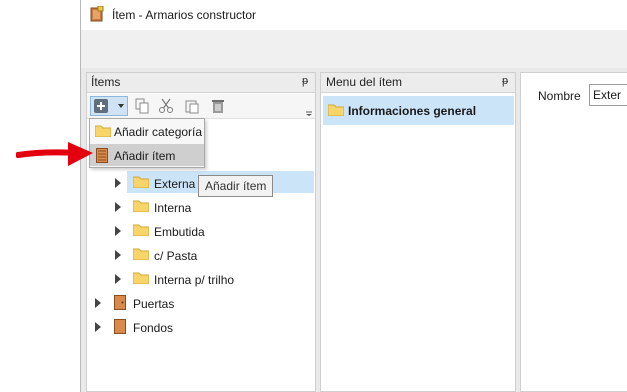 This screenshot has height=392, width=627. Describe the element at coordinates (120, 326) in the screenshot. I see `panel-back-icon` at that location.